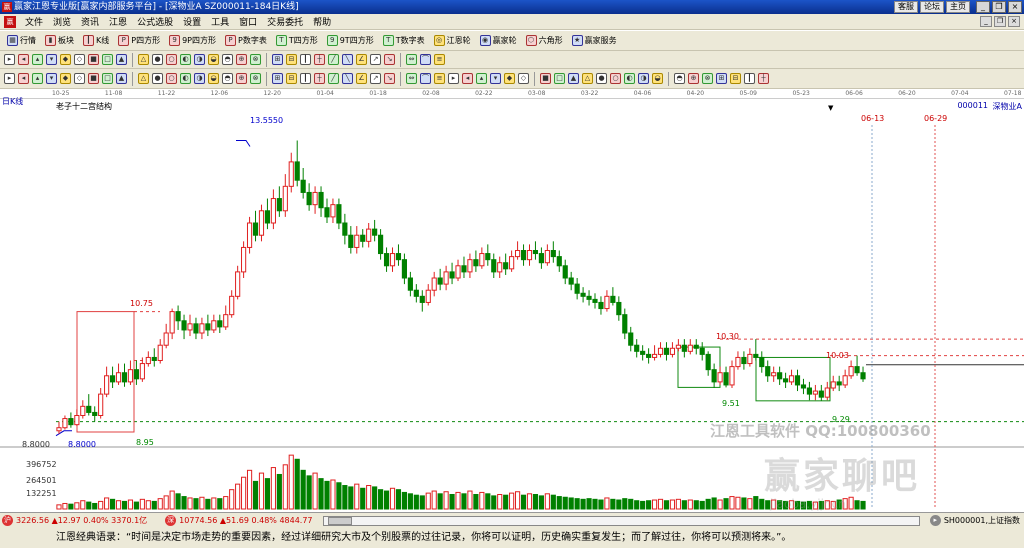 The height and width of the screenshot is (548, 1024). I want to click on dropdown-icon: ▼, so click(830, 108).